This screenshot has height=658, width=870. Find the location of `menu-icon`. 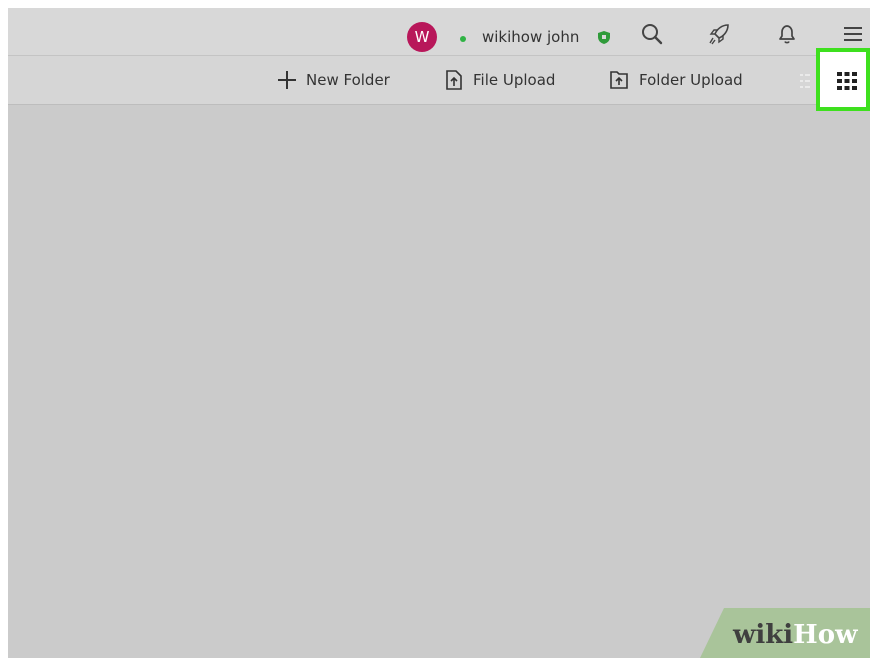

menu-icon is located at coordinates (853, 34).